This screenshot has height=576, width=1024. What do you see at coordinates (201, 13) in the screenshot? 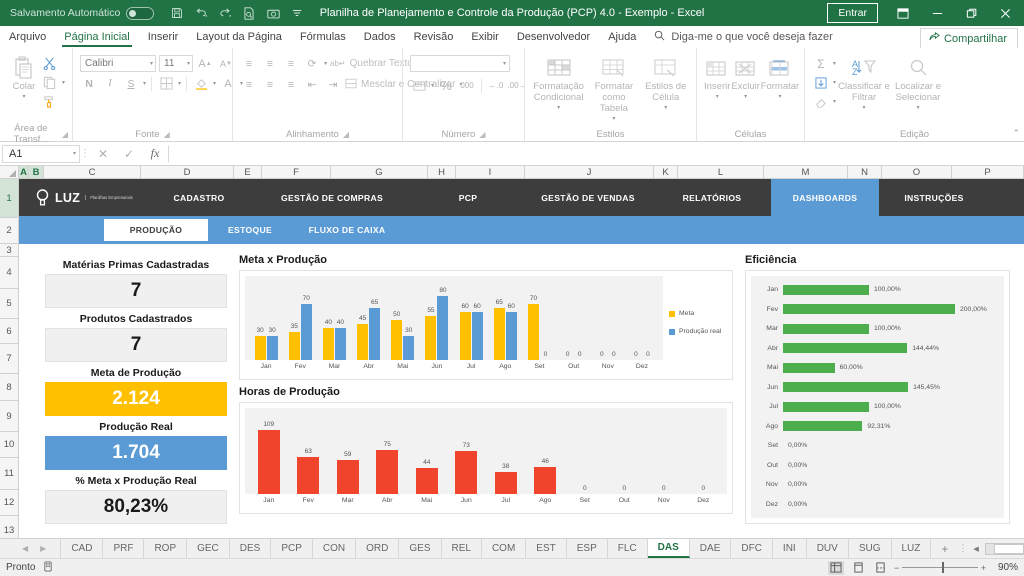
I see `undo-icon` at bounding box center [201, 13].